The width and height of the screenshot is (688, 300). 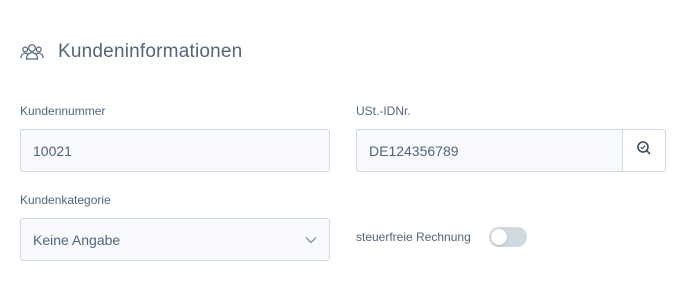 I want to click on section-title: Kundeninformationen, so click(x=150, y=51).